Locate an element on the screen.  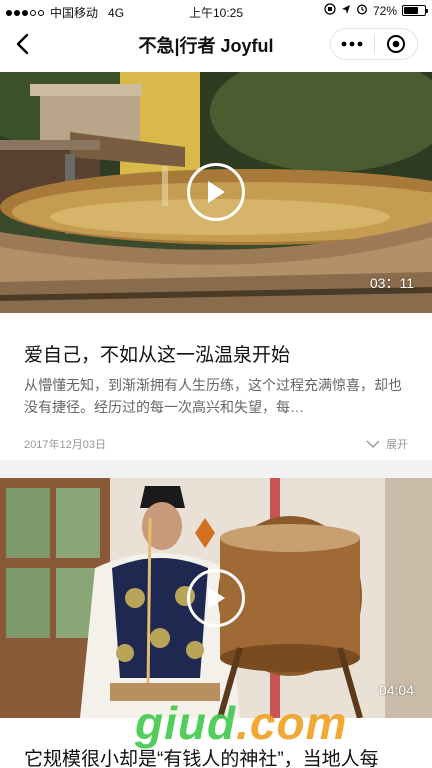
battery-icon is located at coordinates (415, 10).